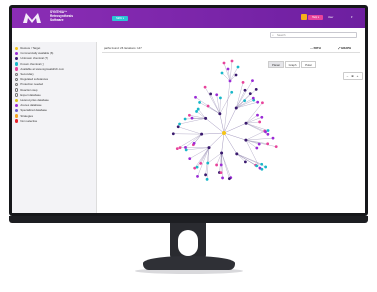  Describe the element at coordinates (24, 116) in the screenshot. I see `legend-item: Strategies` at that location.